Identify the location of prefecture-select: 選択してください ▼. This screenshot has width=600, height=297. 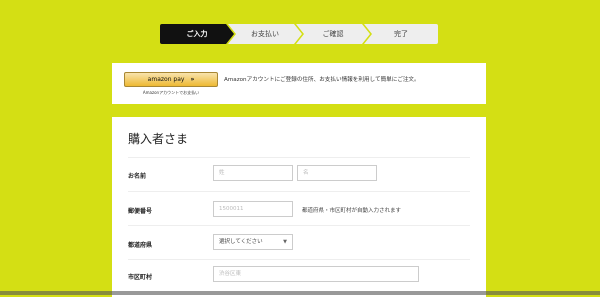
(253, 242).